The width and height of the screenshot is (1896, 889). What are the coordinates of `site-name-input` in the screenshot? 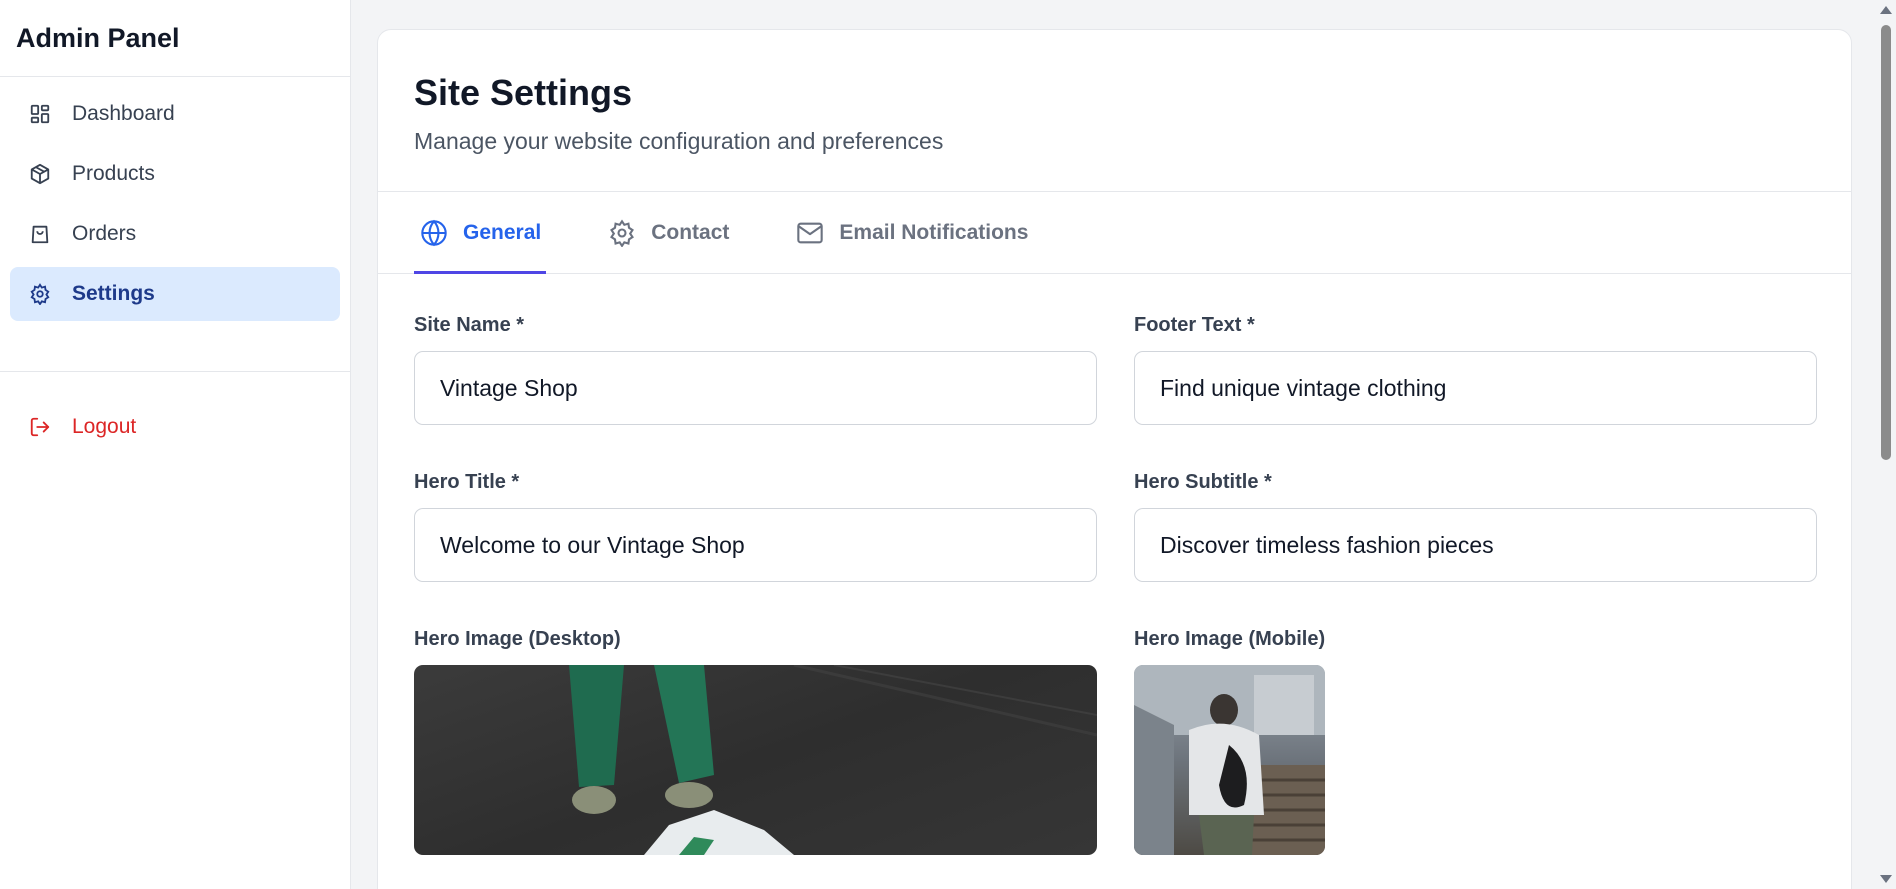 It's located at (755, 388).